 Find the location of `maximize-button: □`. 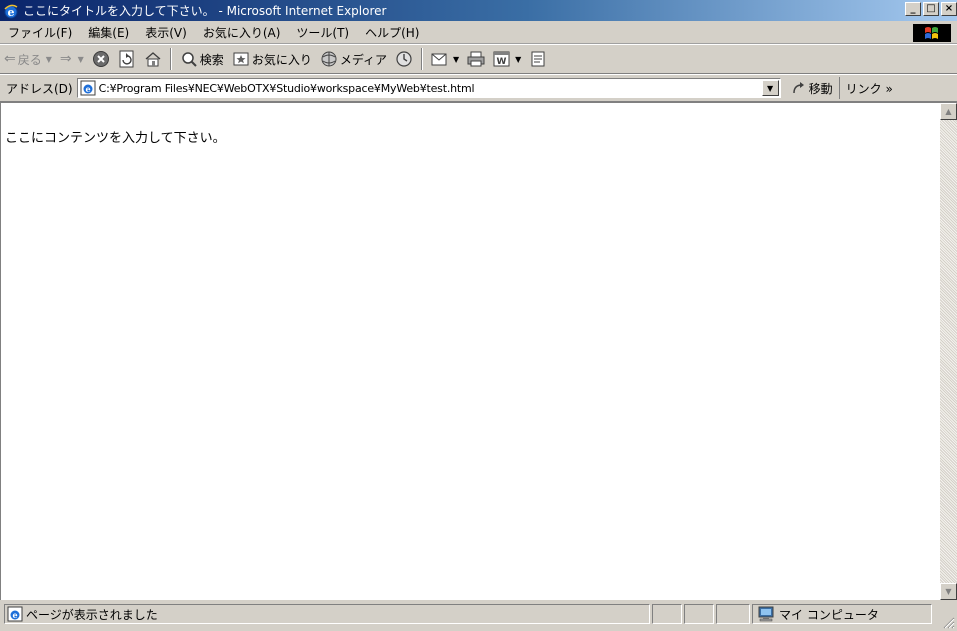

maximize-button: □ is located at coordinates (931, 9).